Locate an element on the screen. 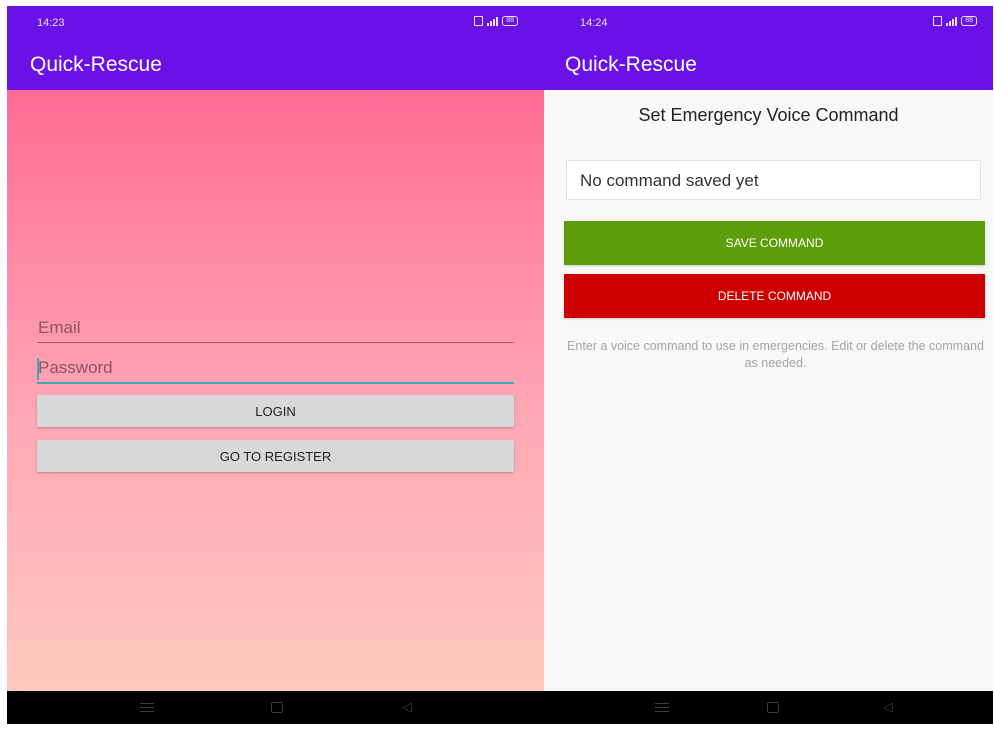 The width and height of the screenshot is (994, 729). password-field: Password is located at coordinates (275, 370).